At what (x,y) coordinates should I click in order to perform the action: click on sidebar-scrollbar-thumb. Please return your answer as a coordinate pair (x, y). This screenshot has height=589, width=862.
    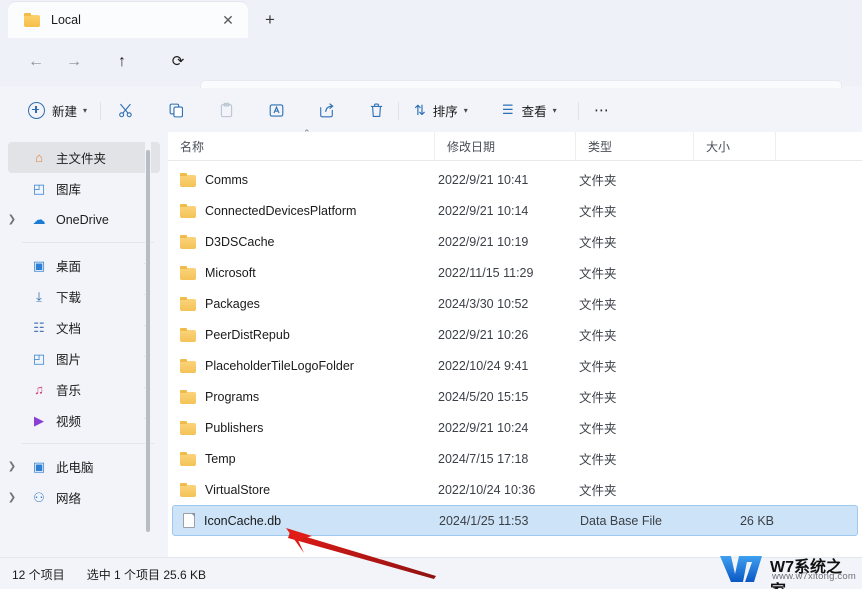
    Looking at the image, I should click on (148, 341).